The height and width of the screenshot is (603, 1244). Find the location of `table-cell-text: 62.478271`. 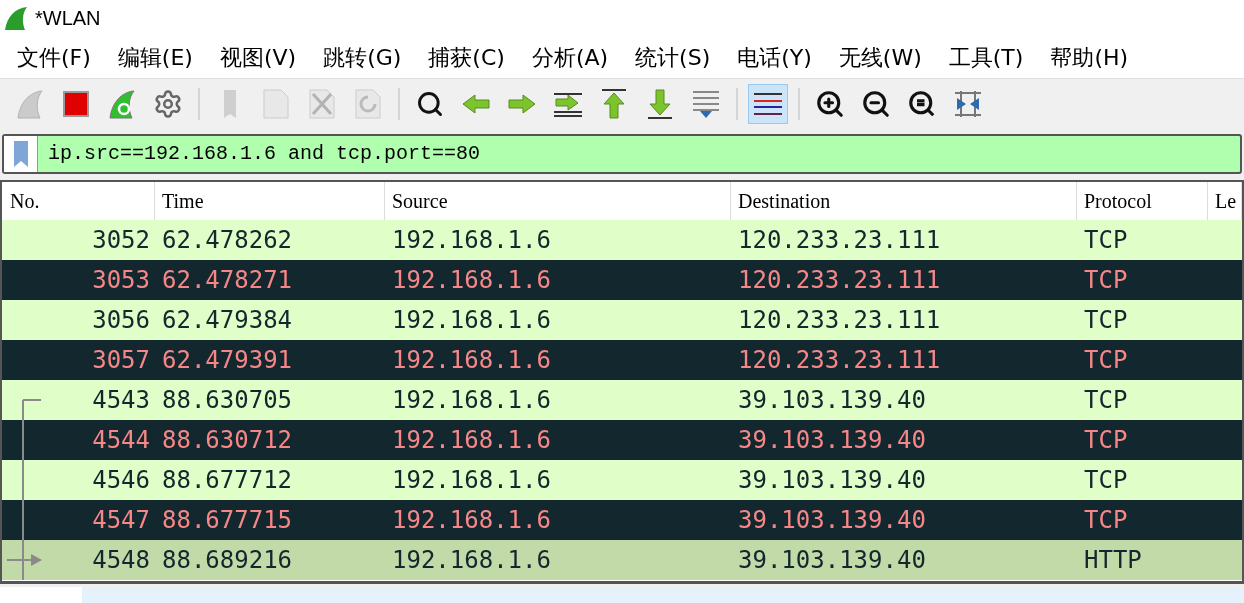

table-cell-text: 62.478271 is located at coordinates (227, 280).